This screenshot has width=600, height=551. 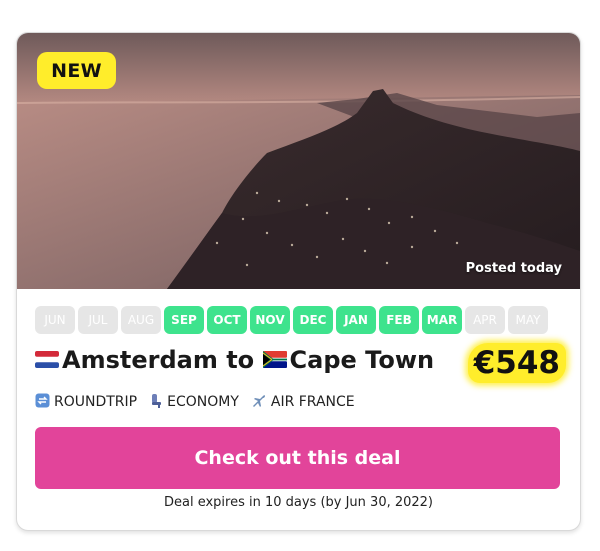 I want to click on route-title: Amsterdam to Cape Town, so click(x=234, y=360).